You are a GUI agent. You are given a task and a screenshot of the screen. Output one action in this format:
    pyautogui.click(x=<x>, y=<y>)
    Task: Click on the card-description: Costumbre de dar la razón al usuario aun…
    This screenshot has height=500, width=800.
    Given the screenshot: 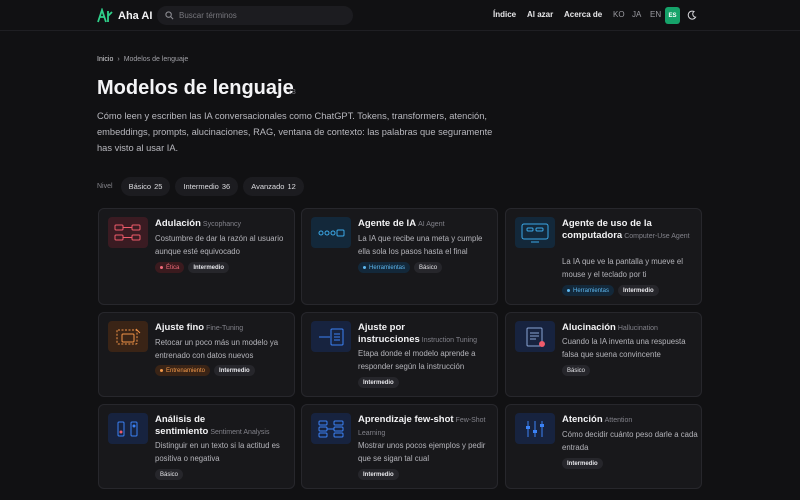 What is the action you would take?
    pyautogui.click(x=219, y=245)
    